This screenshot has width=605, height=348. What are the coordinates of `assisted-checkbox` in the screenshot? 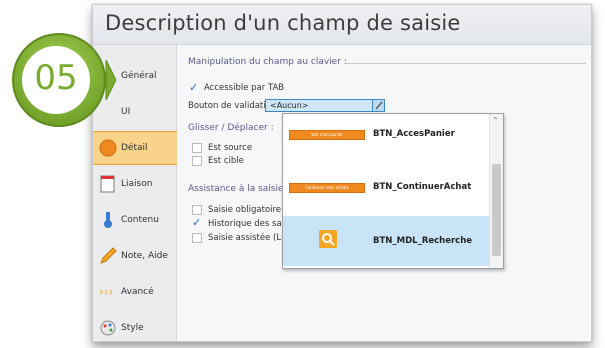 It's located at (197, 238).